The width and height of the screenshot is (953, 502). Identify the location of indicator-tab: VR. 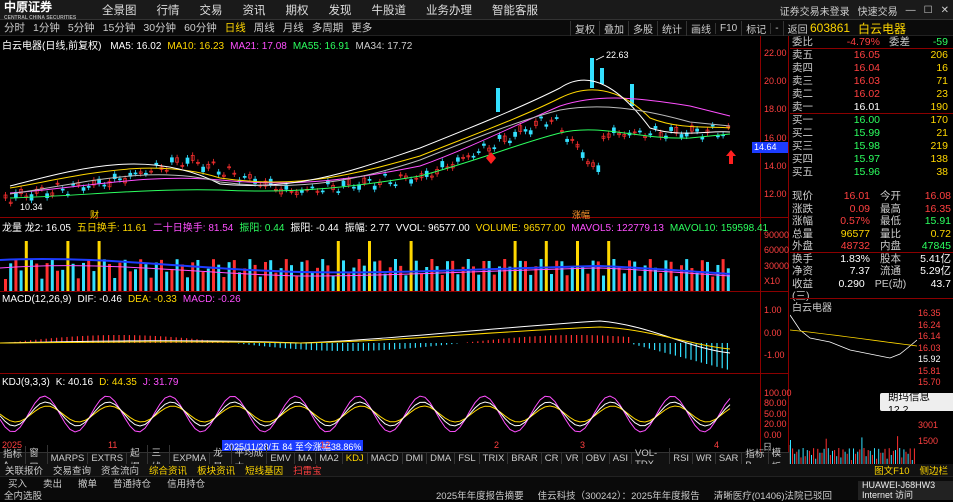
(572, 458).